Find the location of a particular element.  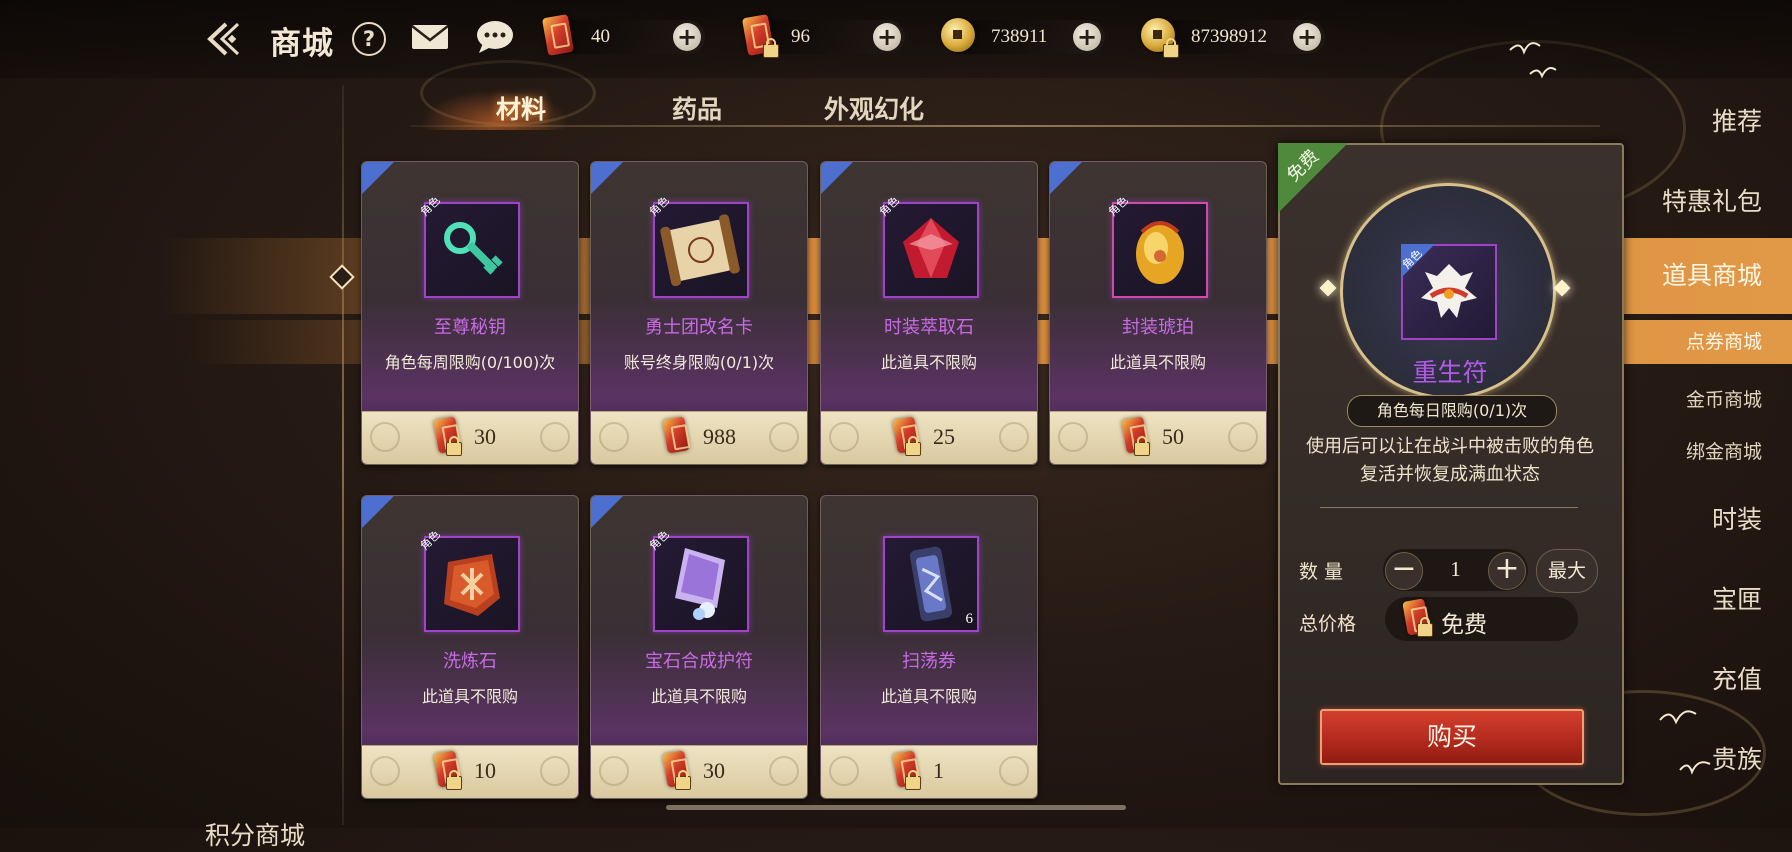

sweep-ticket-icon is located at coordinates (931, 584).